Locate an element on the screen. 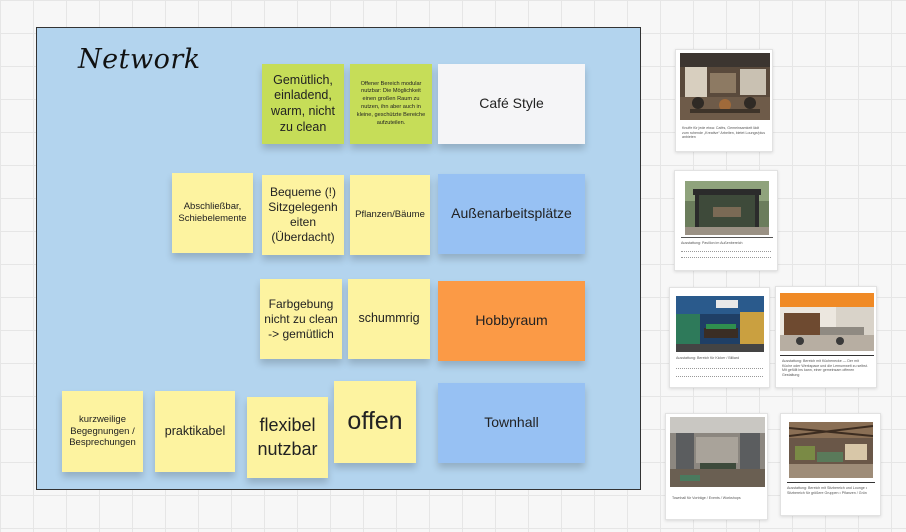 Image resolution: width=906 pixels, height=532 pixels. card-caption: Ausstattung: Pavillon im Außenbereich is located at coordinates (712, 243).